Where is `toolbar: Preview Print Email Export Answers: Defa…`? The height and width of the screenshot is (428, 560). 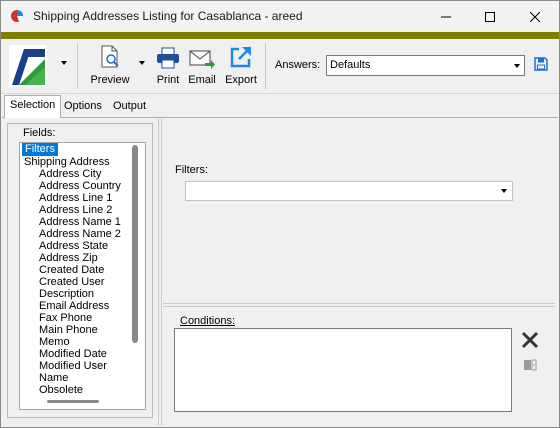 toolbar: Preview Print Email Export Answers: Defa… is located at coordinates (280, 66).